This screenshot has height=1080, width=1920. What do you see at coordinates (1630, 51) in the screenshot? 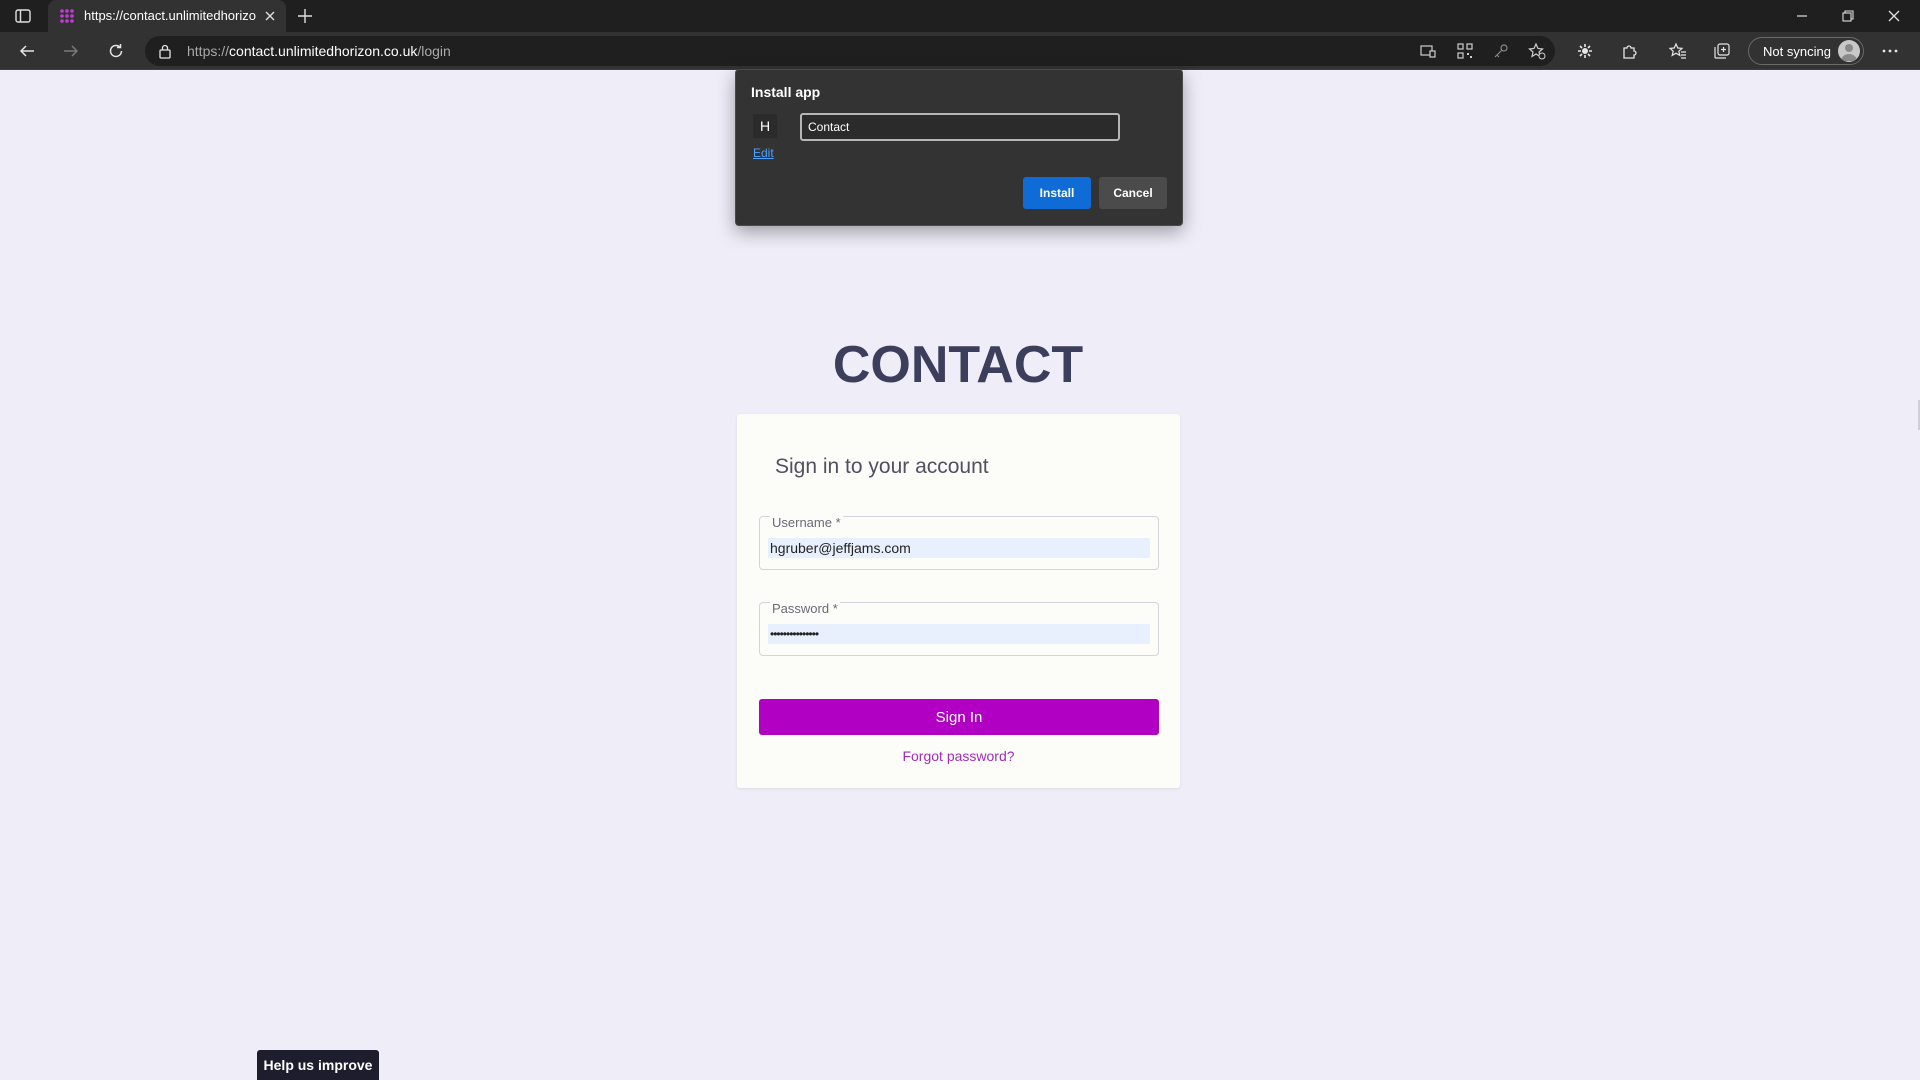
I see `extensions-icon` at bounding box center [1630, 51].